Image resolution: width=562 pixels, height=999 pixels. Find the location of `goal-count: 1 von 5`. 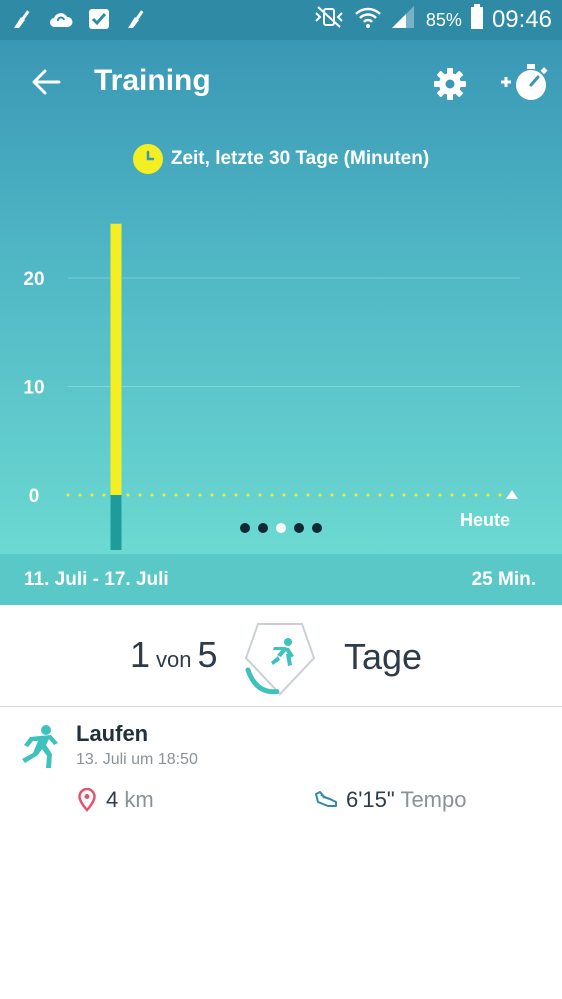

goal-count: 1 von 5 is located at coordinates (174, 655).